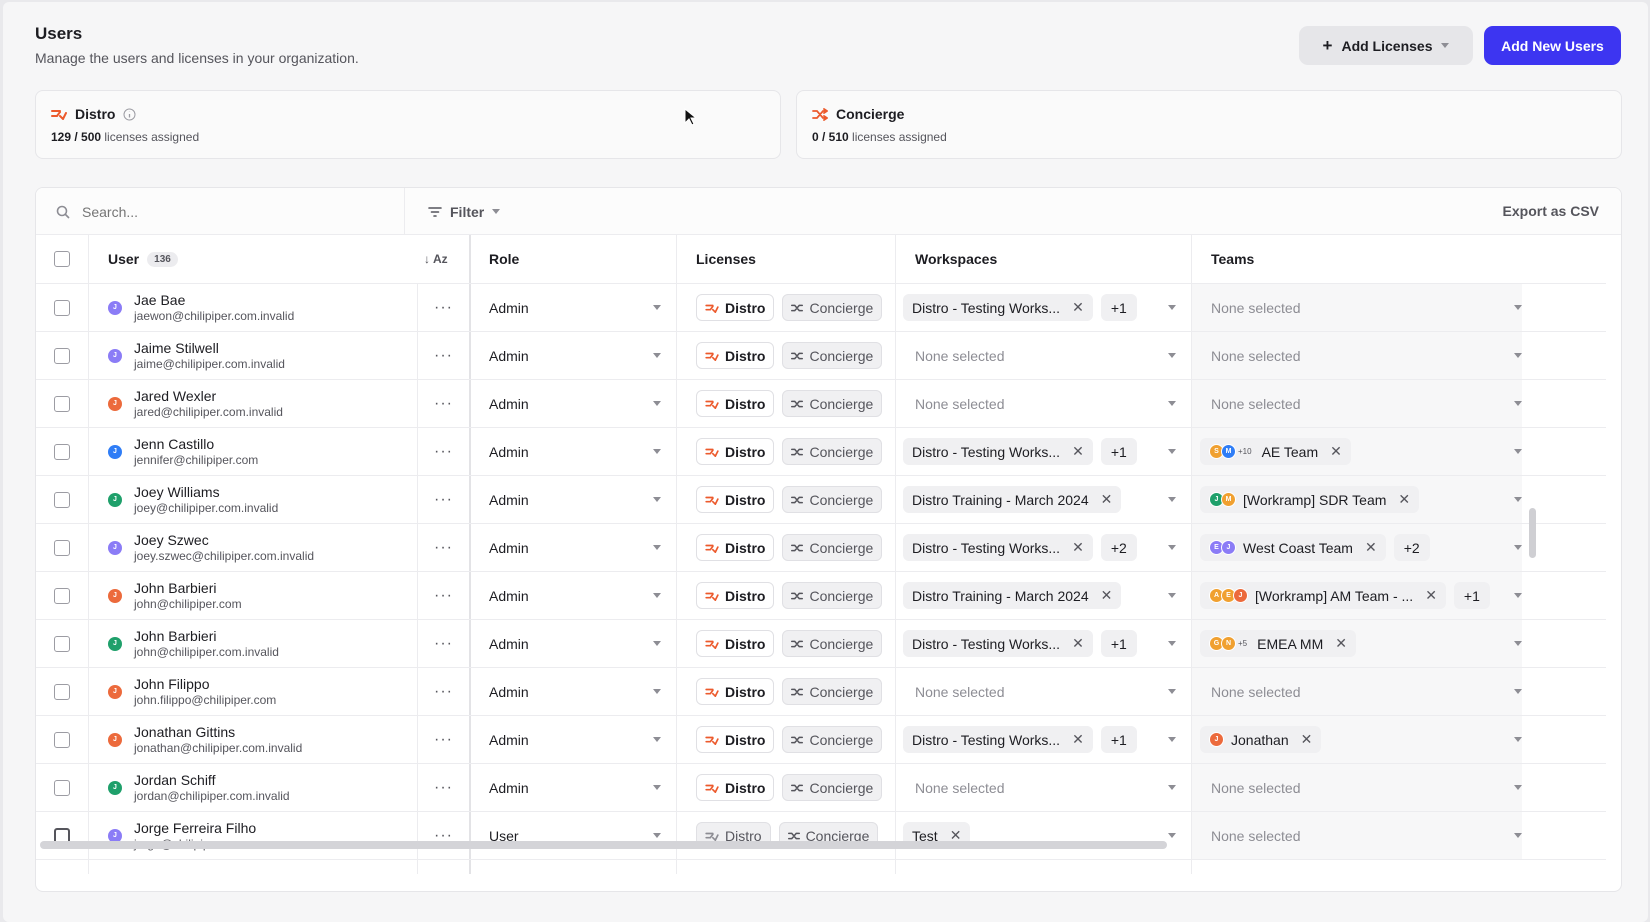 The height and width of the screenshot is (922, 1650). What do you see at coordinates (726, 259) in the screenshot?
I see `column-licenses: Licenses` at bounding box center [726, 259].